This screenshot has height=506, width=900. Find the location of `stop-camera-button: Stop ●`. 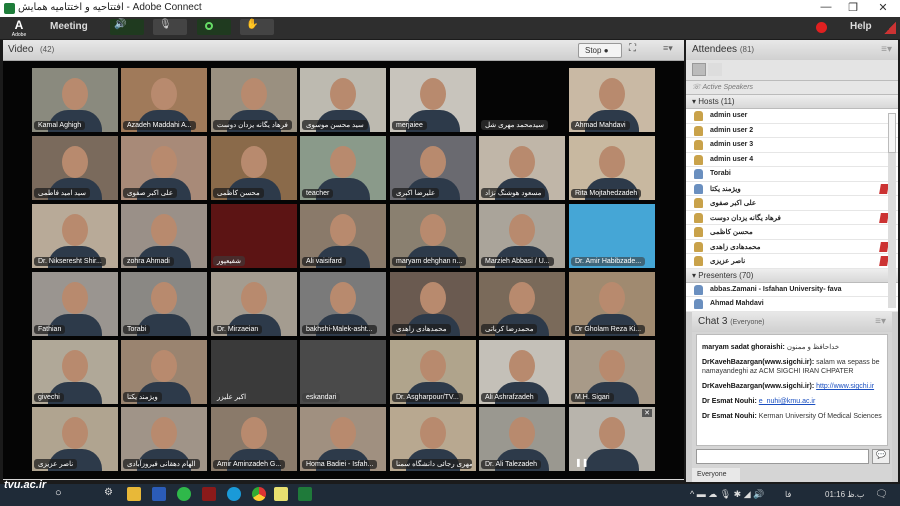

stop-camera-button: Stop ● is located at coordinates (600, 50).